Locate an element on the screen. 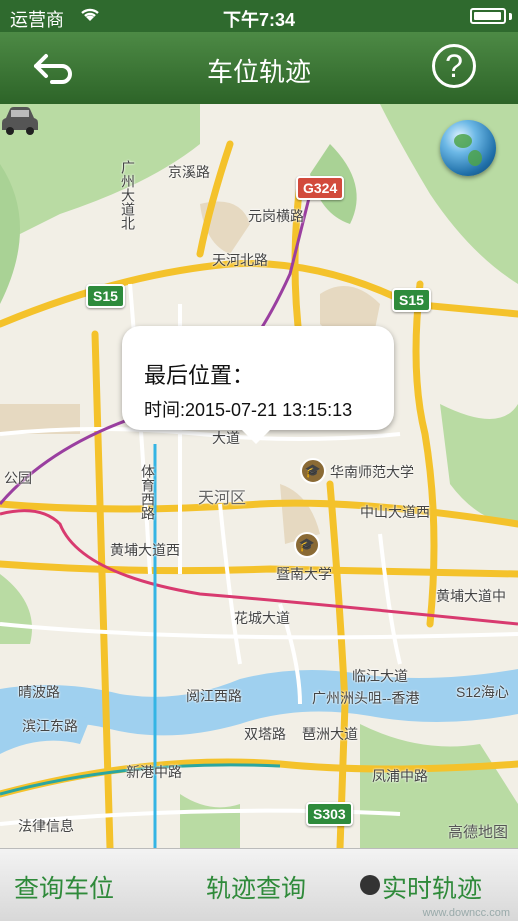 This screenshot has width=518, height=921. map-label: 滨江东路 is located at coordinates (50, 726).